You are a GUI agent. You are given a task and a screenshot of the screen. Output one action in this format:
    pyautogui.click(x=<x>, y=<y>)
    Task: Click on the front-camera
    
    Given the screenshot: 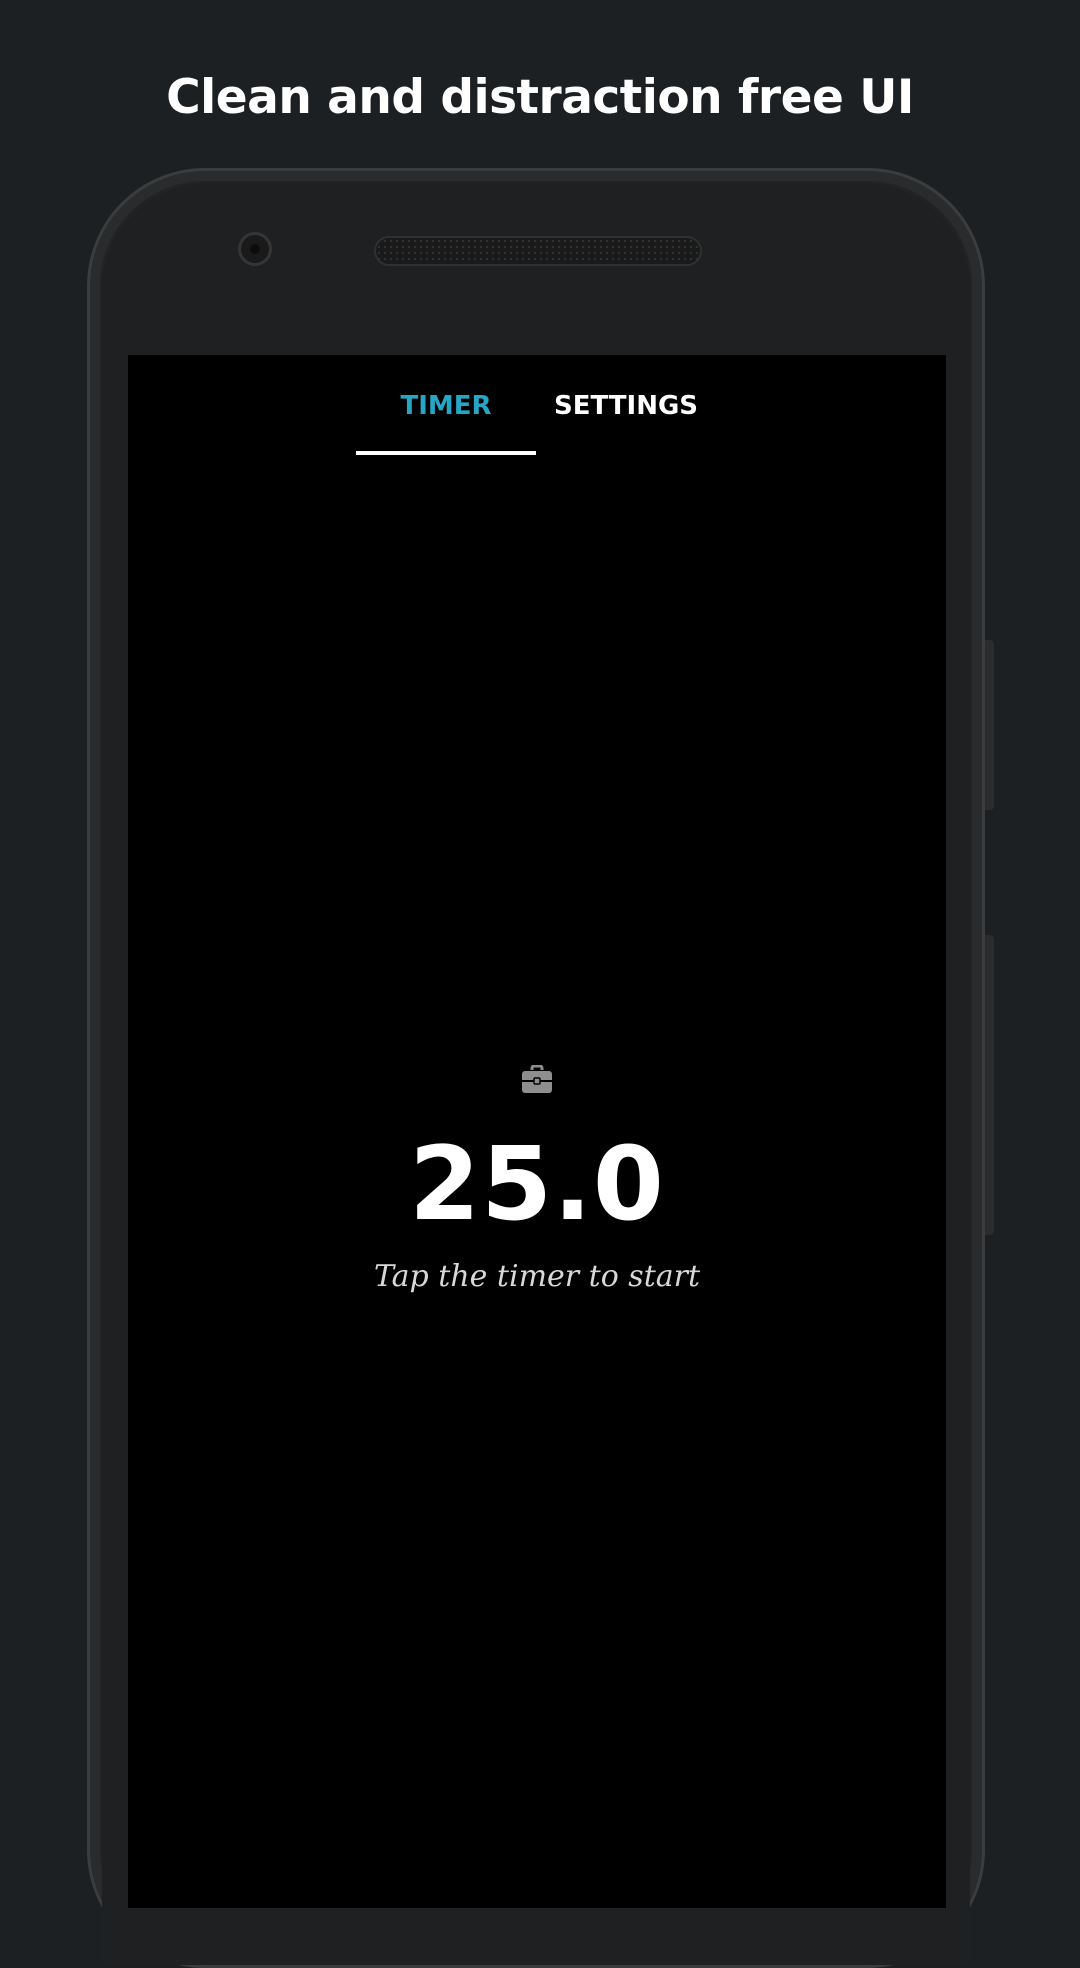 What is the action you would take?
    pyautogui.click(x=255, y=249)
    